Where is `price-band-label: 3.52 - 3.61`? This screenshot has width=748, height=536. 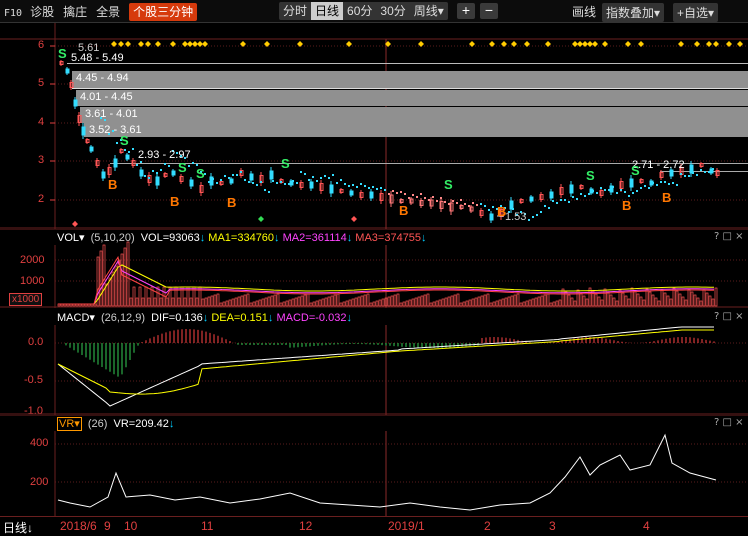 price-band-label: 3.52 - 3.61 is located at coordinates (115, 130).